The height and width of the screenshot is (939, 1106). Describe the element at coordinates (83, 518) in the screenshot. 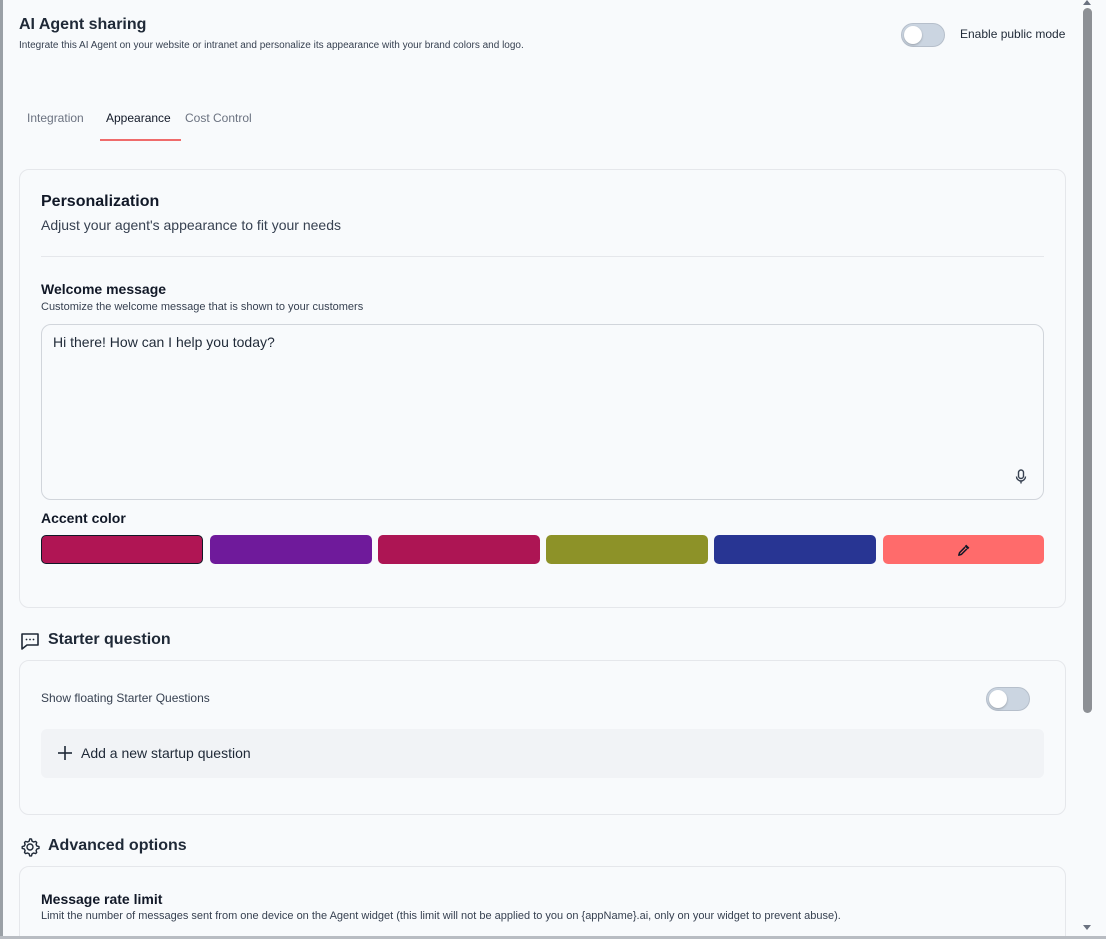

I see `accent-color-title: Accent color` at that location.